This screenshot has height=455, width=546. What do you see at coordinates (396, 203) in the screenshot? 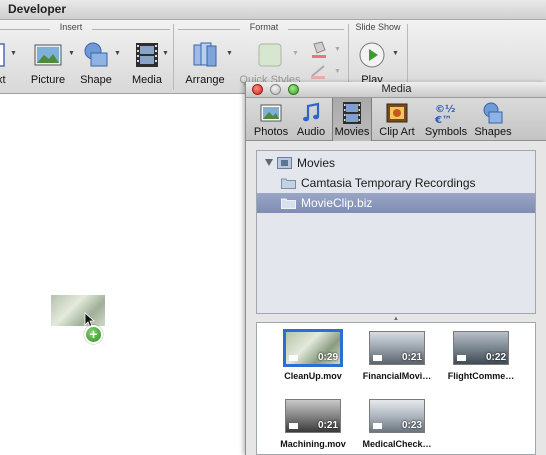
I see `tree-item-movieclip-biz: MovieClip.biz` at bounding box center [396, 203].